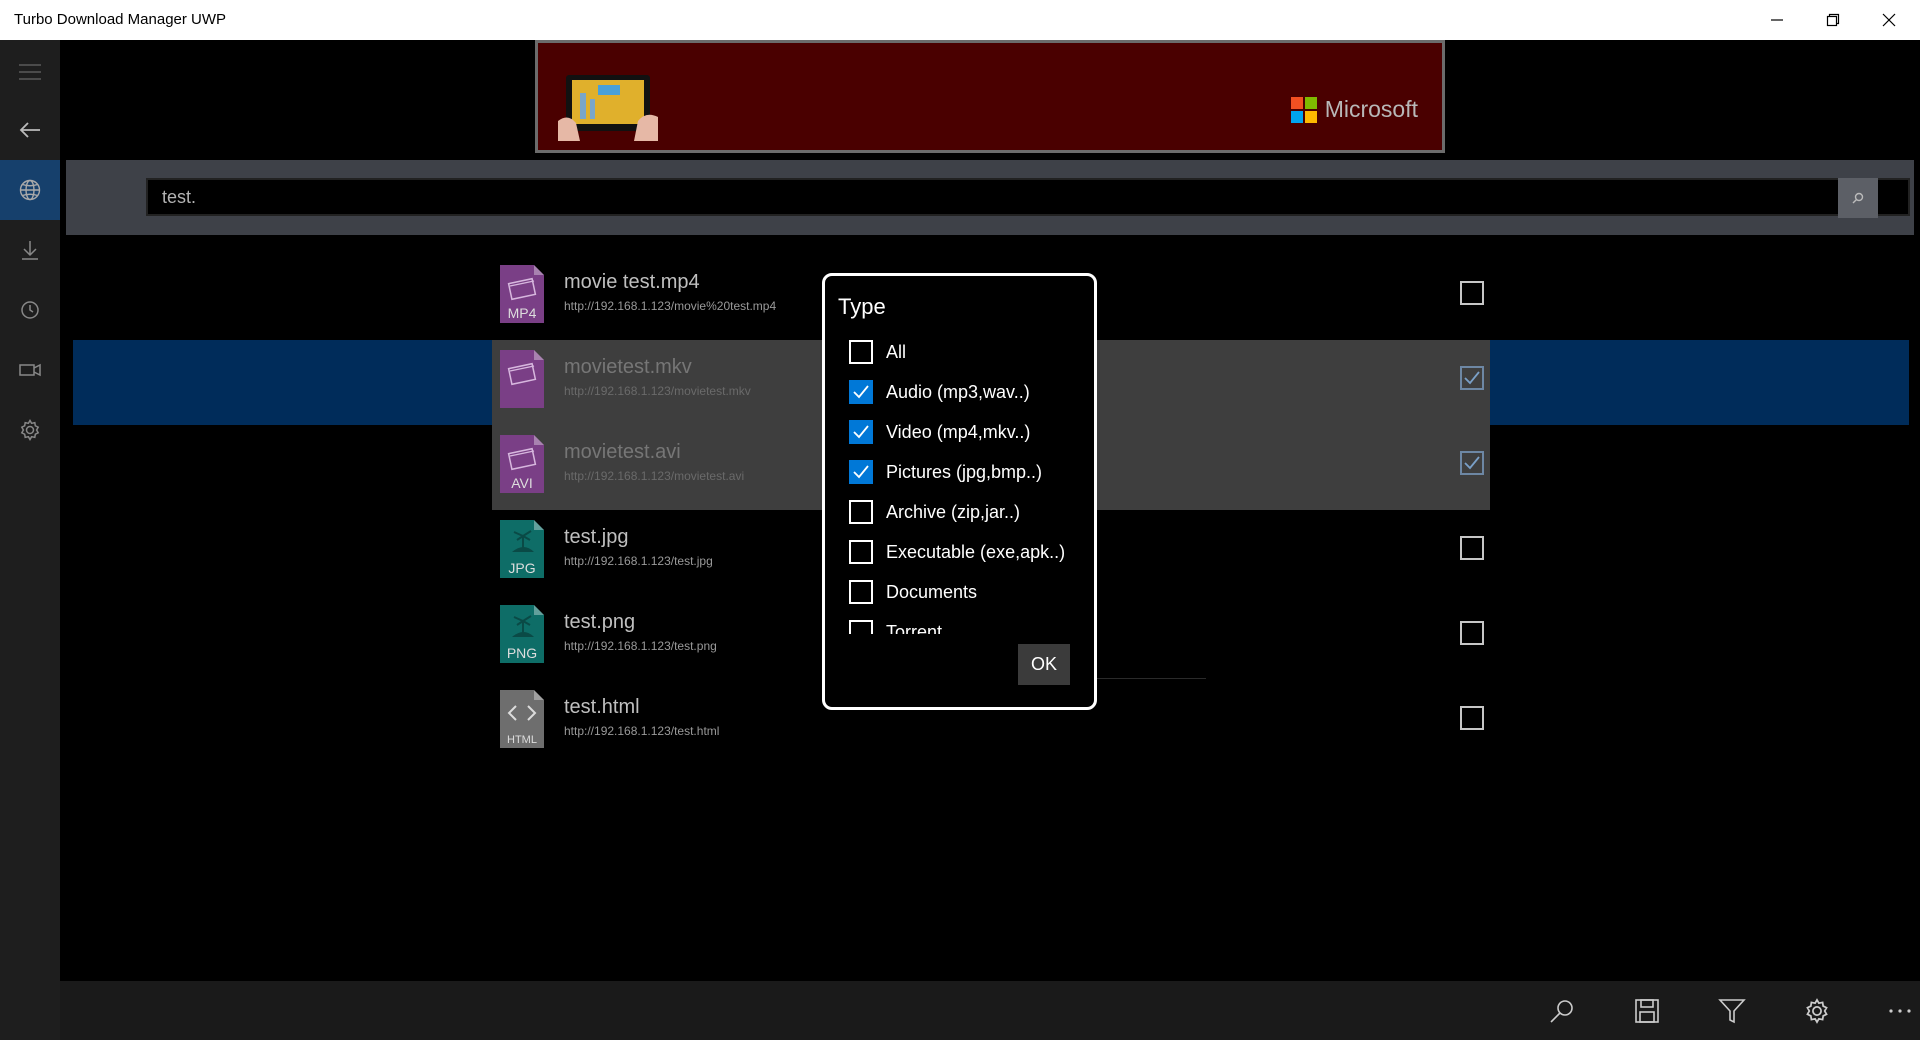 The image size is (1920, 1040). What do you see at coordinates (30, 540) in the screenshot?
I see `left-nav` at bounding box center [30, 540].